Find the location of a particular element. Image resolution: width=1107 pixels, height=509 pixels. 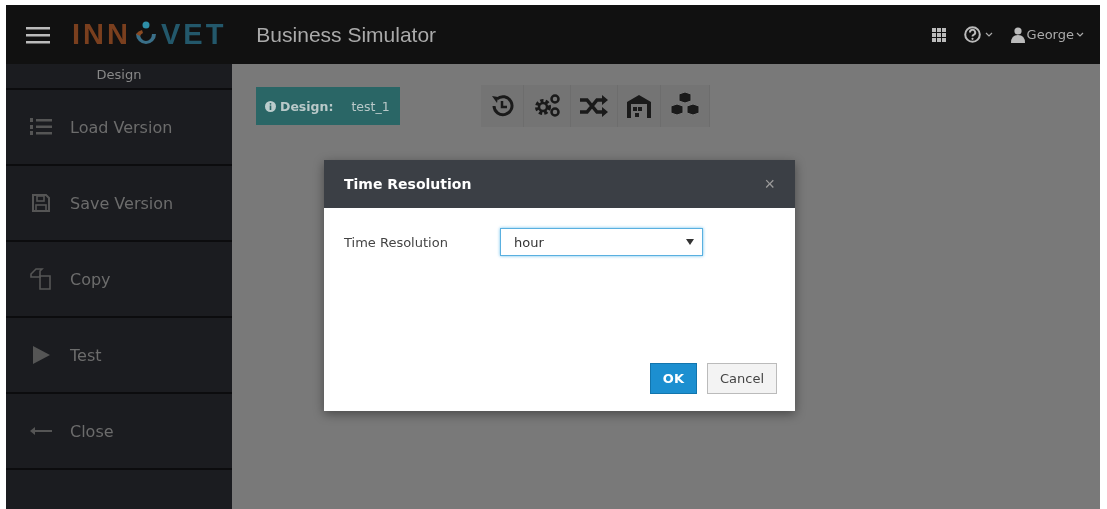

help-menu is located at coordinates (978, 34).